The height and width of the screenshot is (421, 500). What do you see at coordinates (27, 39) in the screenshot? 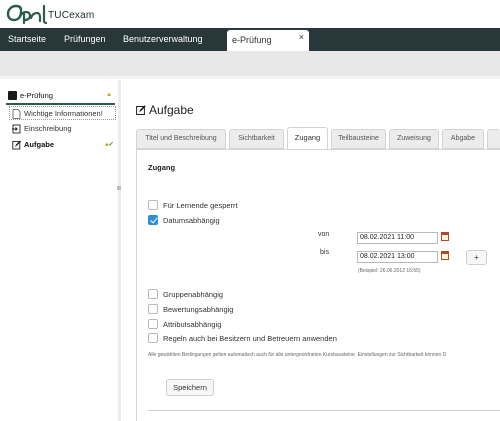
I see `nav-startseite: Startseite` at bounding box center [27, 39].